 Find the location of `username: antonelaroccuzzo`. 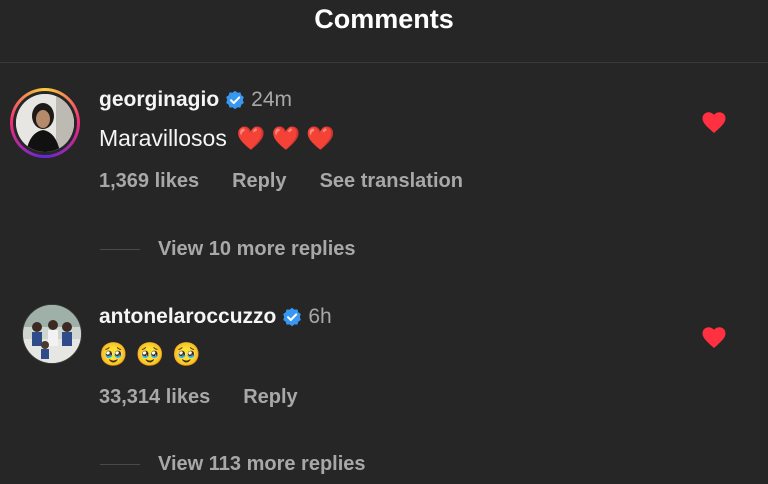

username: antonelaroccuzzo is located at coordinates (187, 317).